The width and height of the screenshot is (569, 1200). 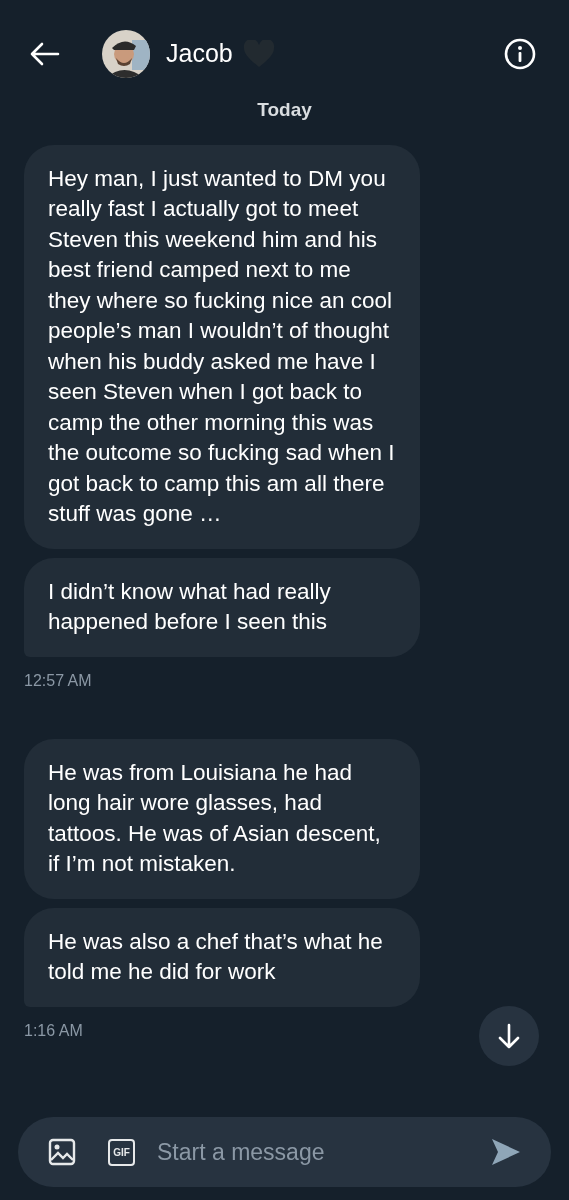 I want to click on contact-name: Jacob, so click(x=199, y=54).